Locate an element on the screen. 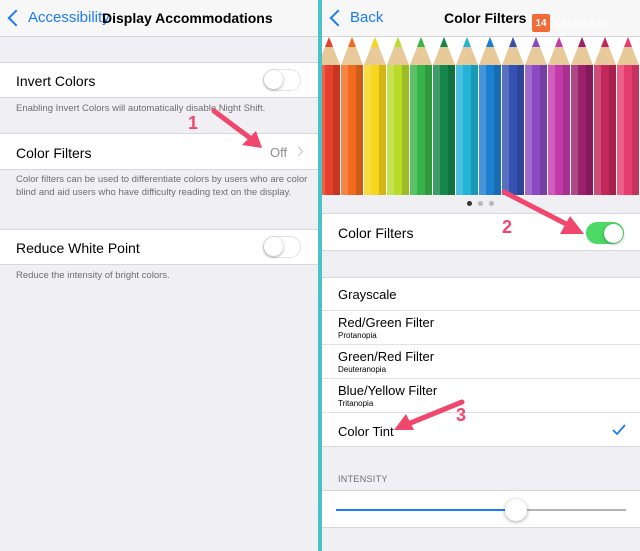 This screenshot has width=640, height=551. invert-colors-toggle is located at coordinates (282, 80).